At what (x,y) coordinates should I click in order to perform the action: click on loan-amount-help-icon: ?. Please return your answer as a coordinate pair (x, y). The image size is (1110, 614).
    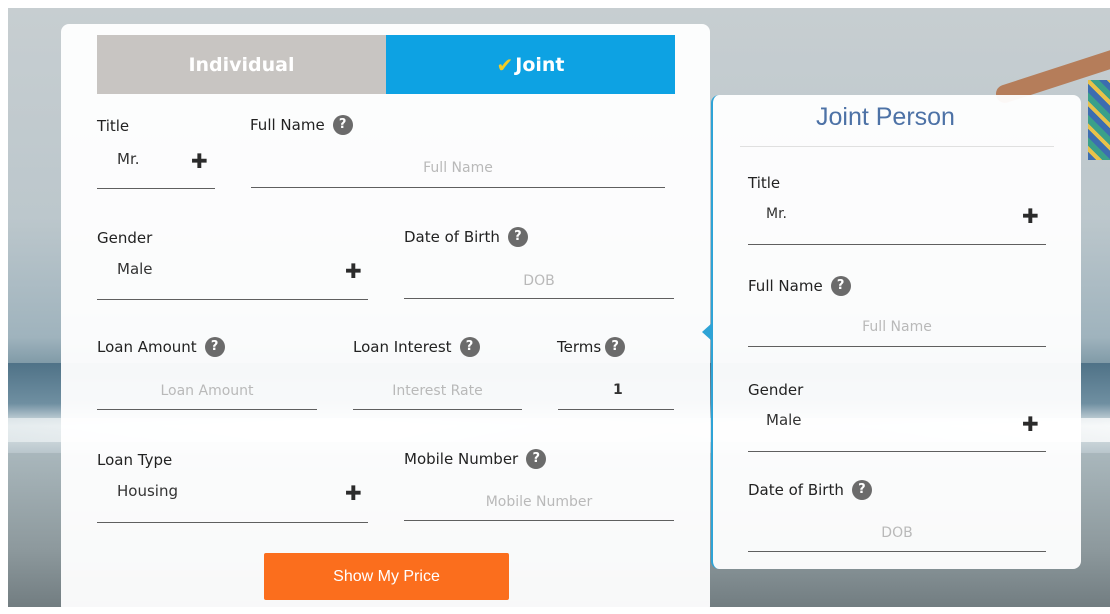
    Looking at the image, I should click on (214, 347).